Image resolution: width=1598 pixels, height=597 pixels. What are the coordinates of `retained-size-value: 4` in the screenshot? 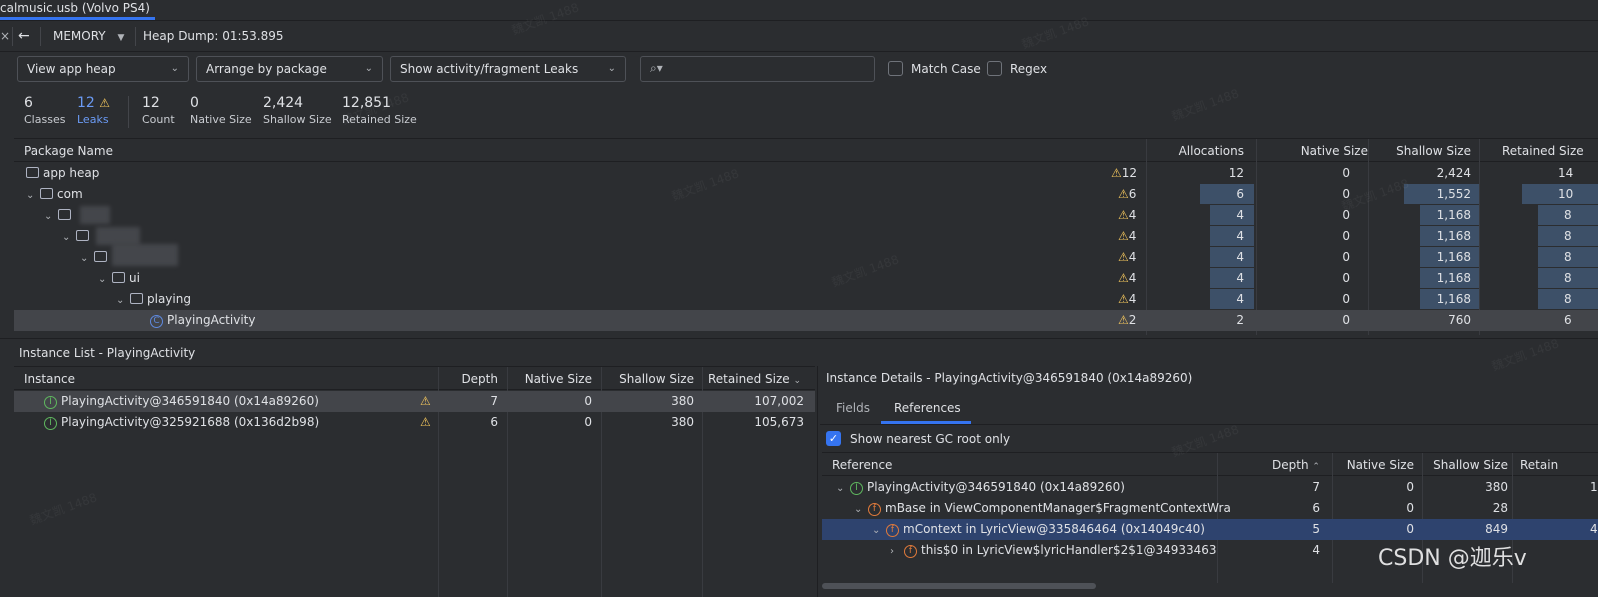 It's located at (1594, 529).